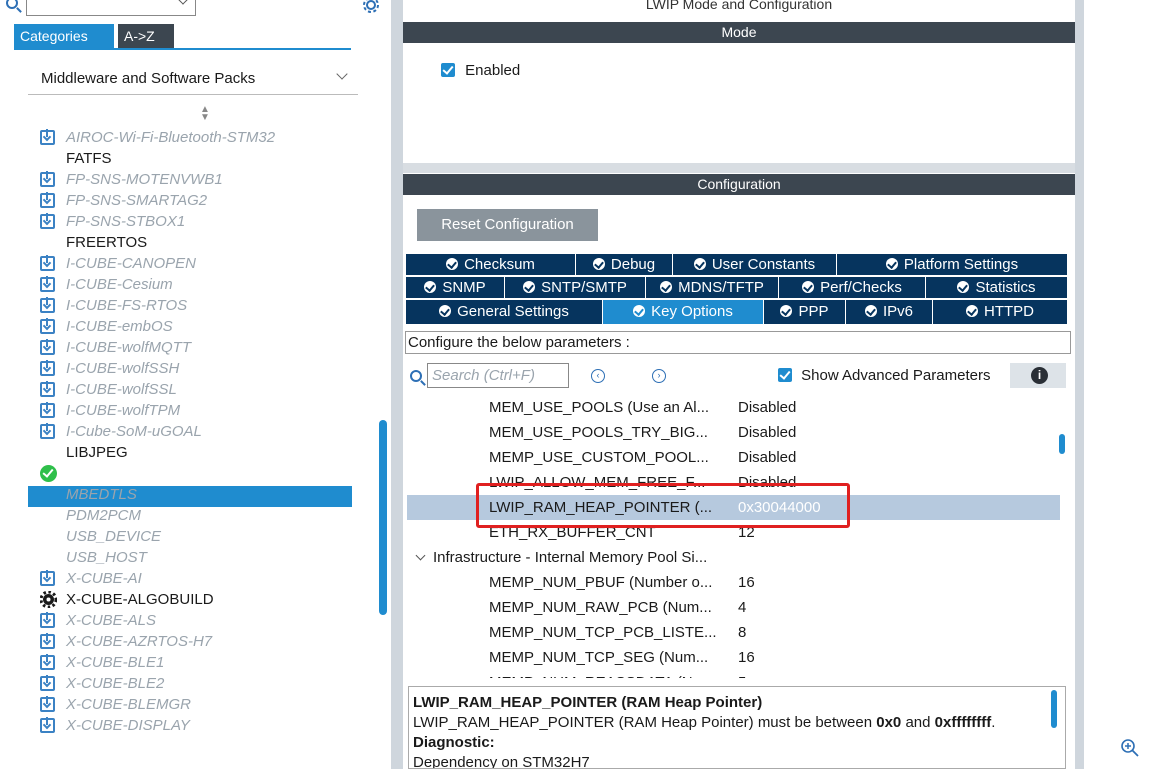 Image resolution: width=1158 pixels, height=769 pixels. I want to click on tree-item-label: FP-SNS-SMARTAG2, so click(137, 200).